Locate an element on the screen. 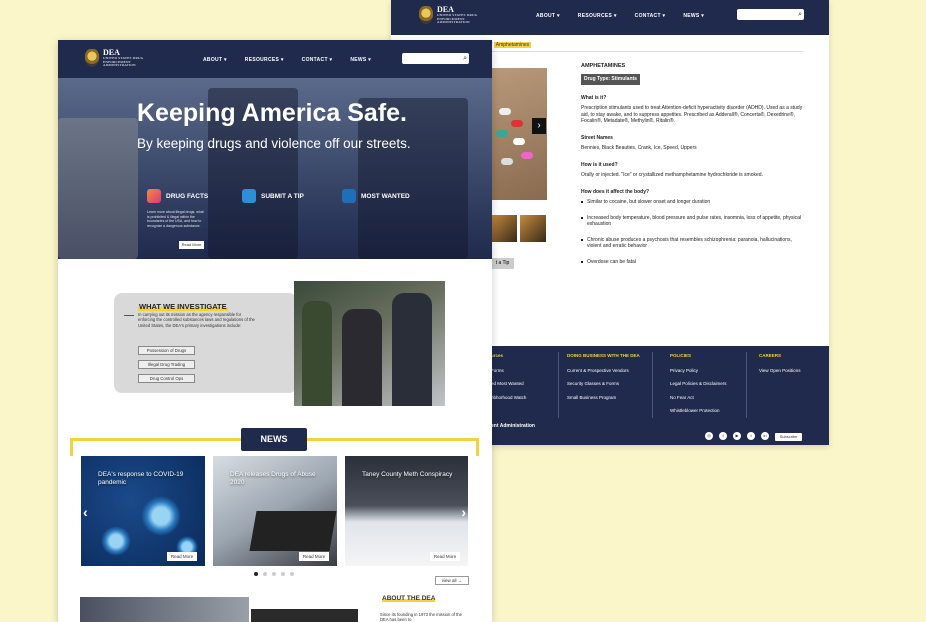 The width and height of the screenshot is (926, 622). footer-link: Forms is located at coordinates (508, 371).